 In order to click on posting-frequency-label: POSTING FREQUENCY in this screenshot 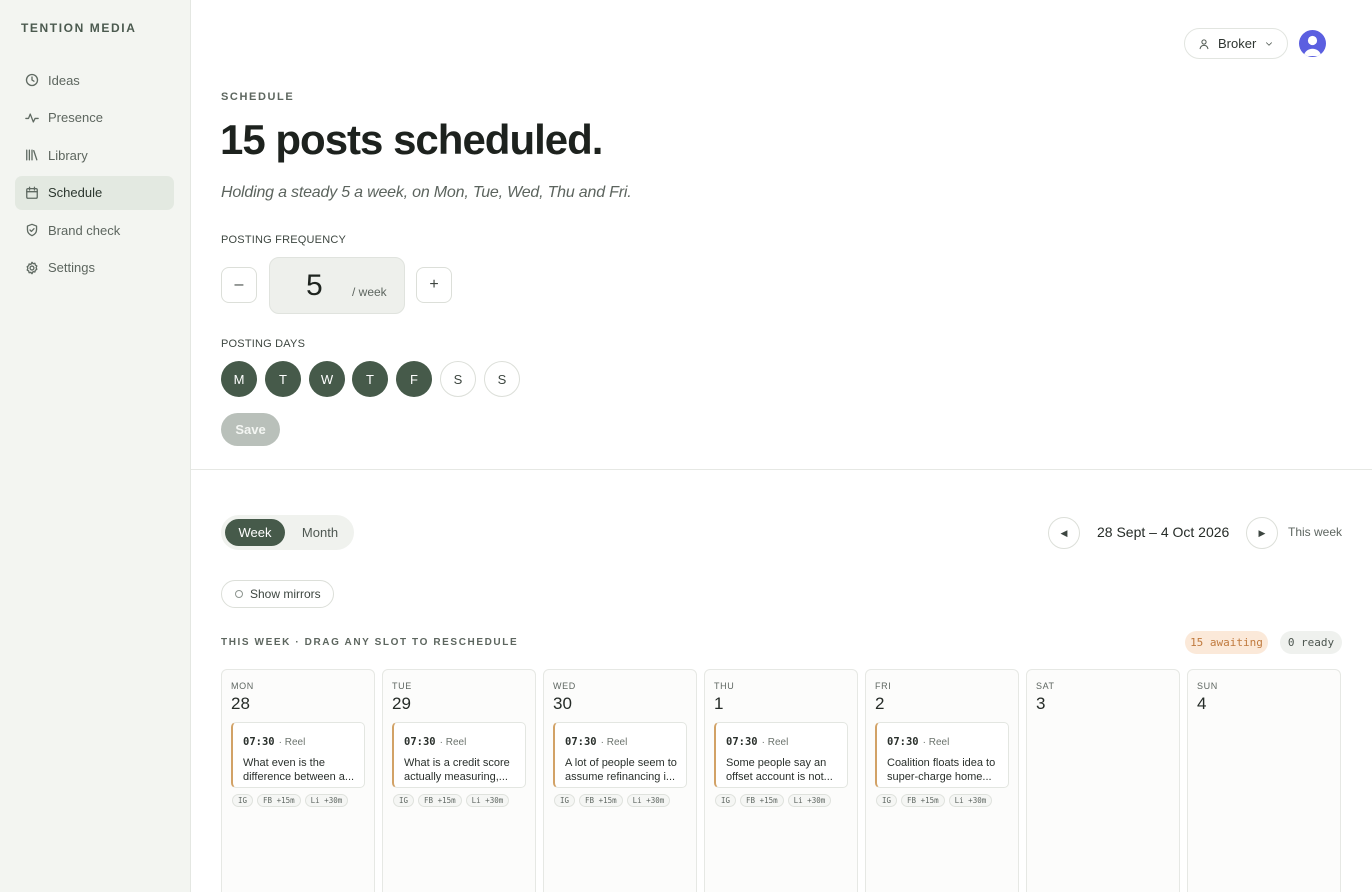, I will do `click(284, 240)`.